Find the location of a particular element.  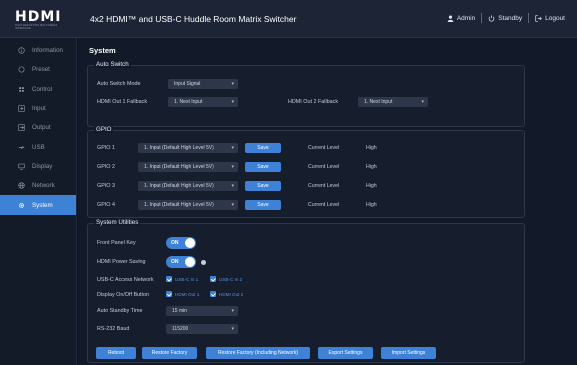

usbc-in1-checkbox is located at coordinates (169, 279).